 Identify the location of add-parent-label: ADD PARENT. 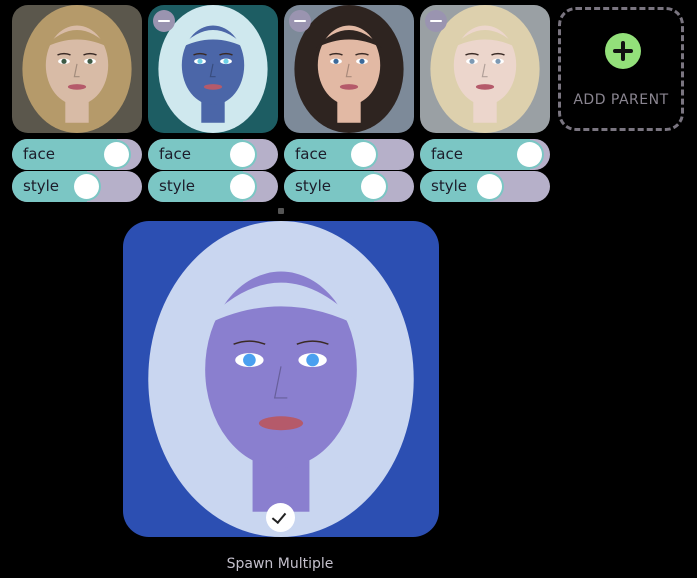
(621, 100).